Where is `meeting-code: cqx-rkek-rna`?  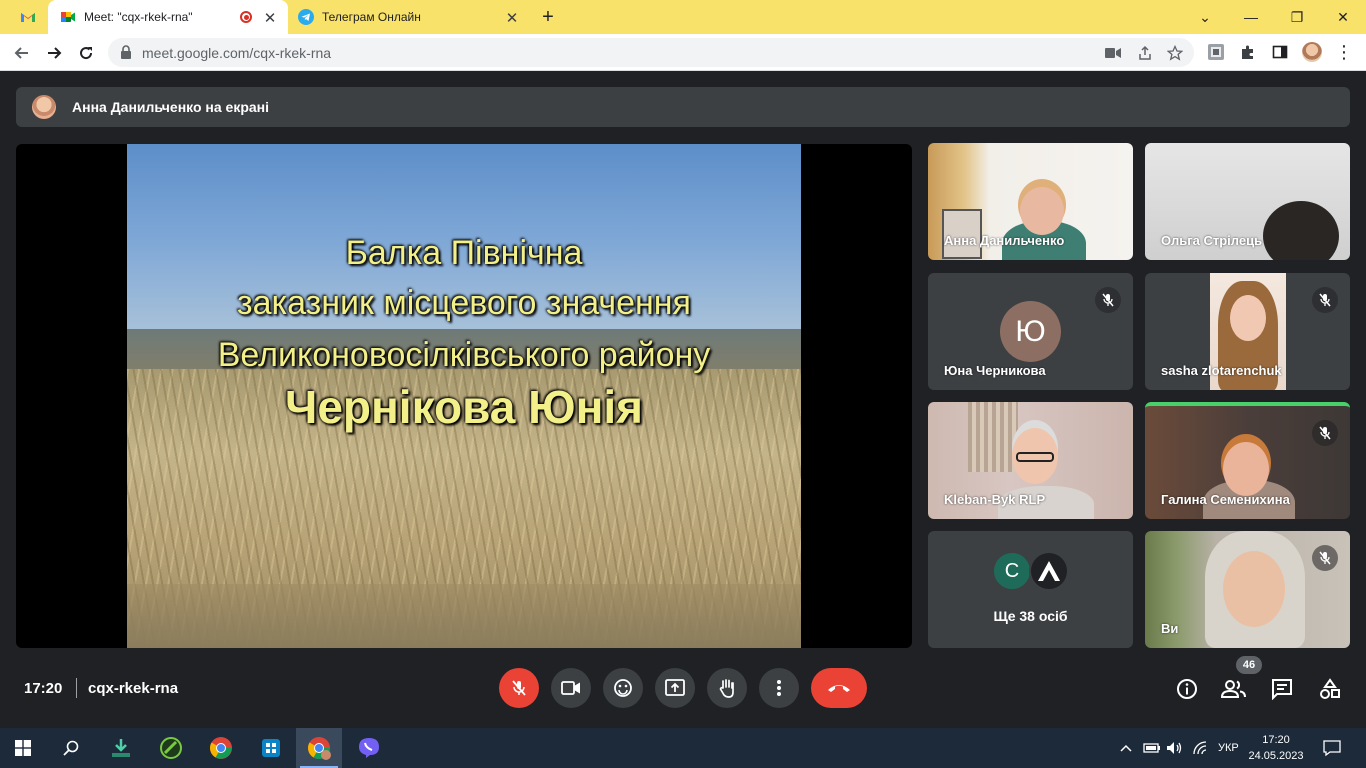 meeting-code: cqx-rkek-rna is located at coordinates (133, 688).